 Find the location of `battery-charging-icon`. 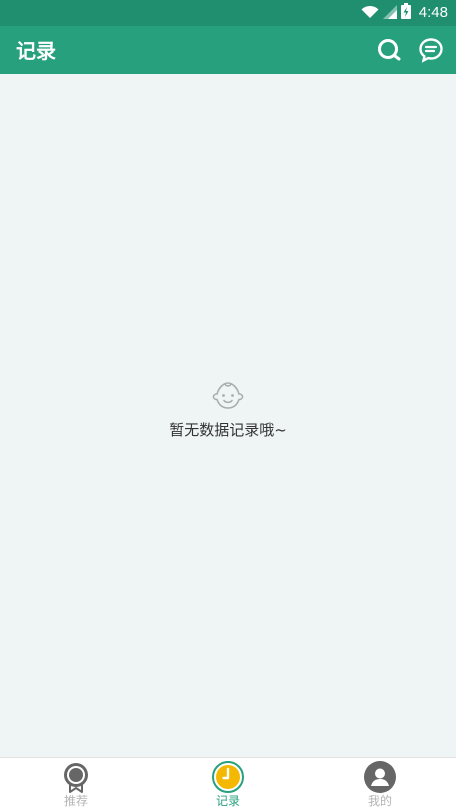

battery-charging-icon is located at coordinates (405, 13).